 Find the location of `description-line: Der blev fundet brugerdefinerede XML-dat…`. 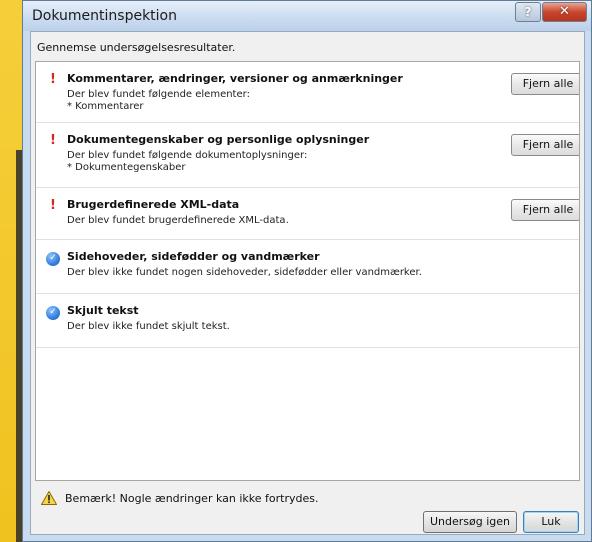

description-line: Der blev fundet brugerdefinerede XML-dat… is located at coordinates (178, 220).